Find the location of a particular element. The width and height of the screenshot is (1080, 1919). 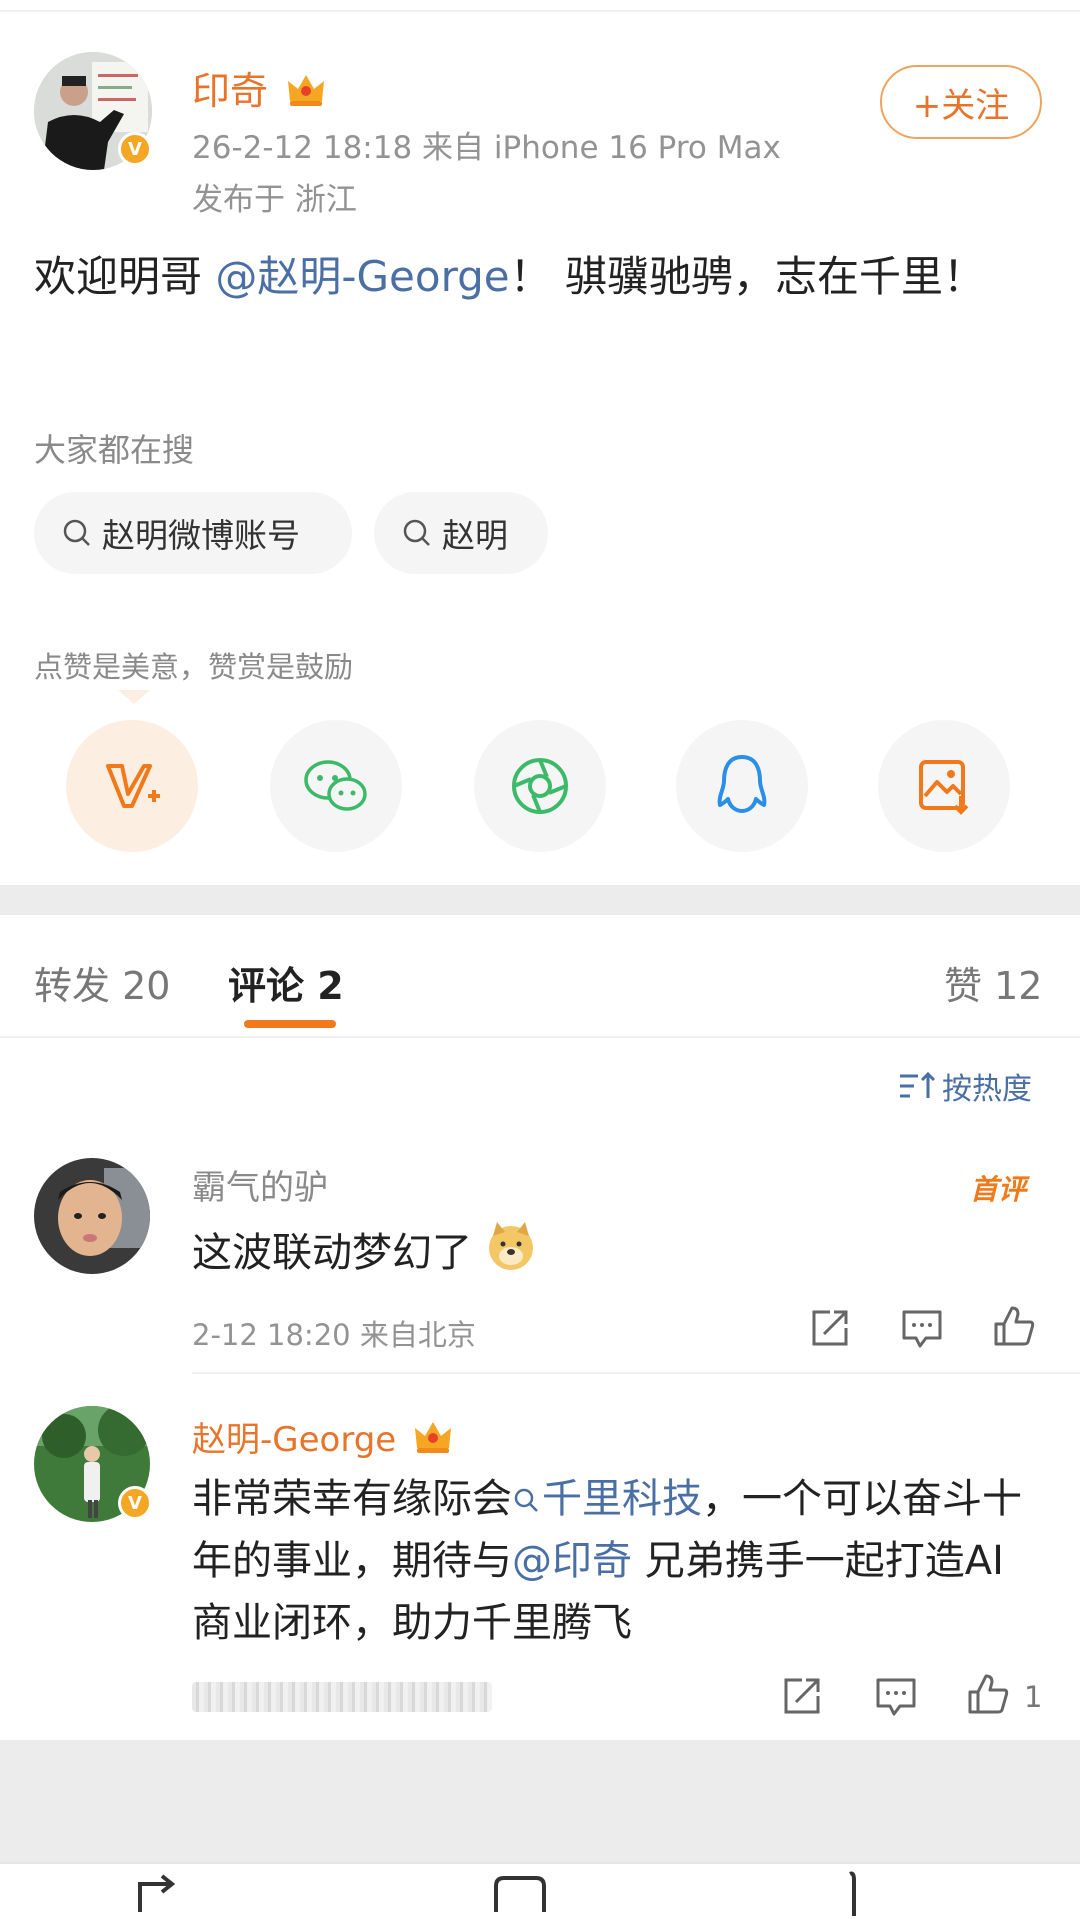

sort-icon is located at coordinates (918, 1084).